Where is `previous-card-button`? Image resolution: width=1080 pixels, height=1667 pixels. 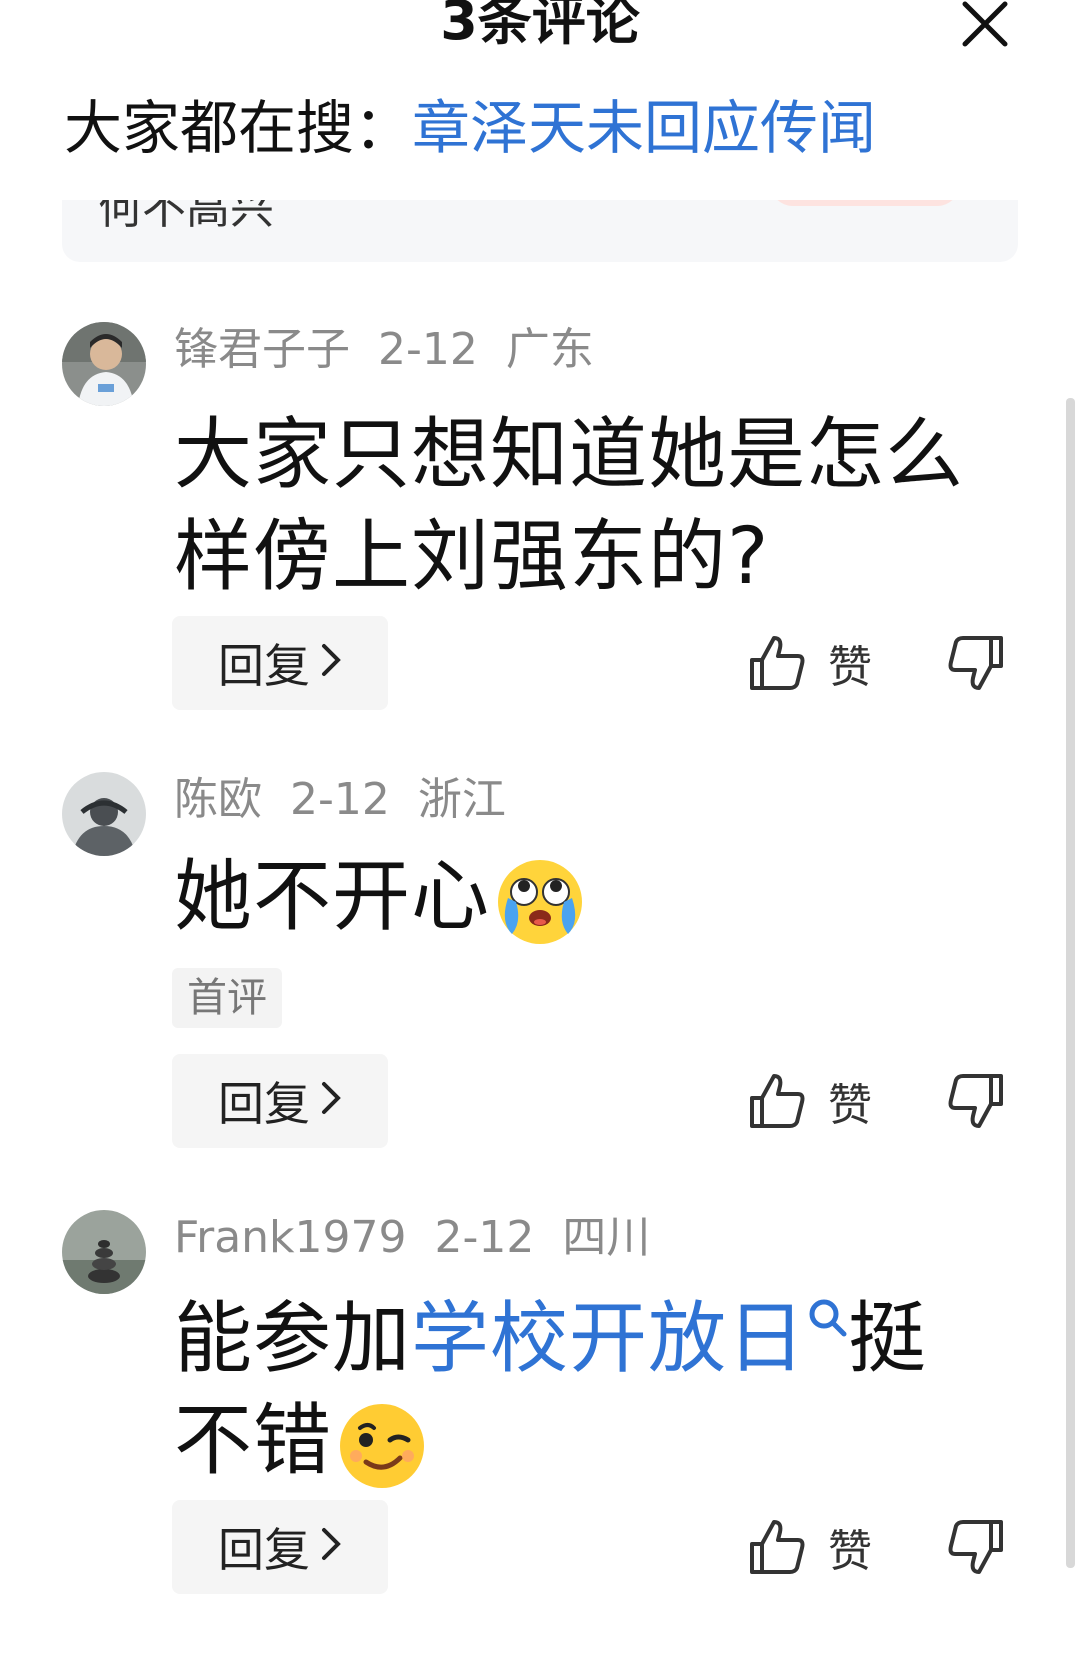
previous-card-button is located at coordinates (865, 203).